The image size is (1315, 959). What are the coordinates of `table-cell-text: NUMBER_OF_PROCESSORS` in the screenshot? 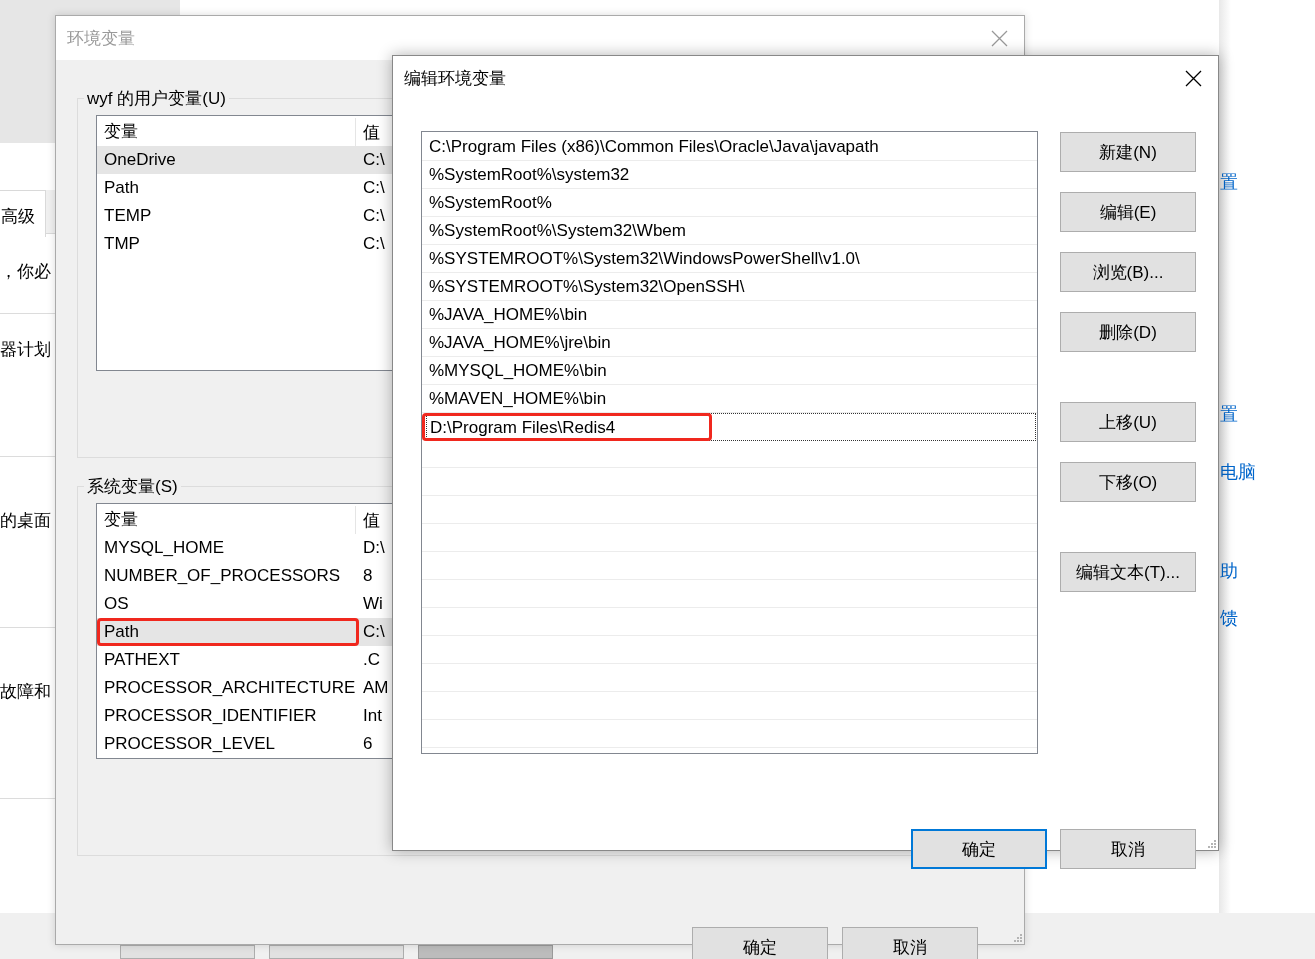 It's located at (222, 576).